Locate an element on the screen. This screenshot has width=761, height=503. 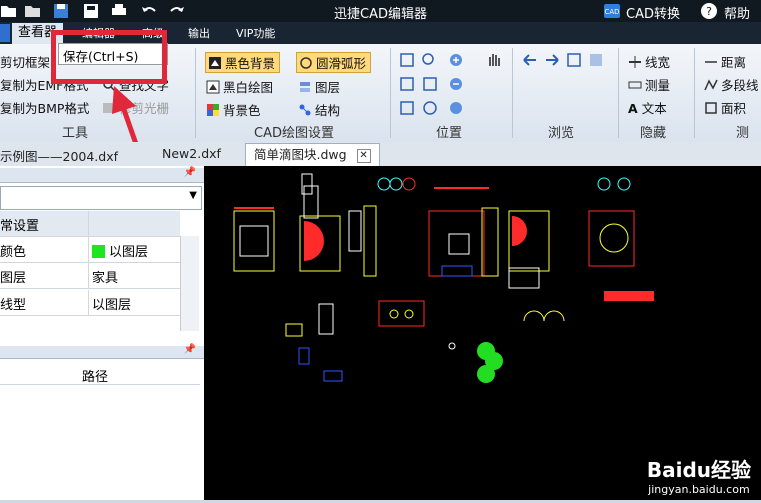
browse-arrows-icon is located at coordinates (567, 60).